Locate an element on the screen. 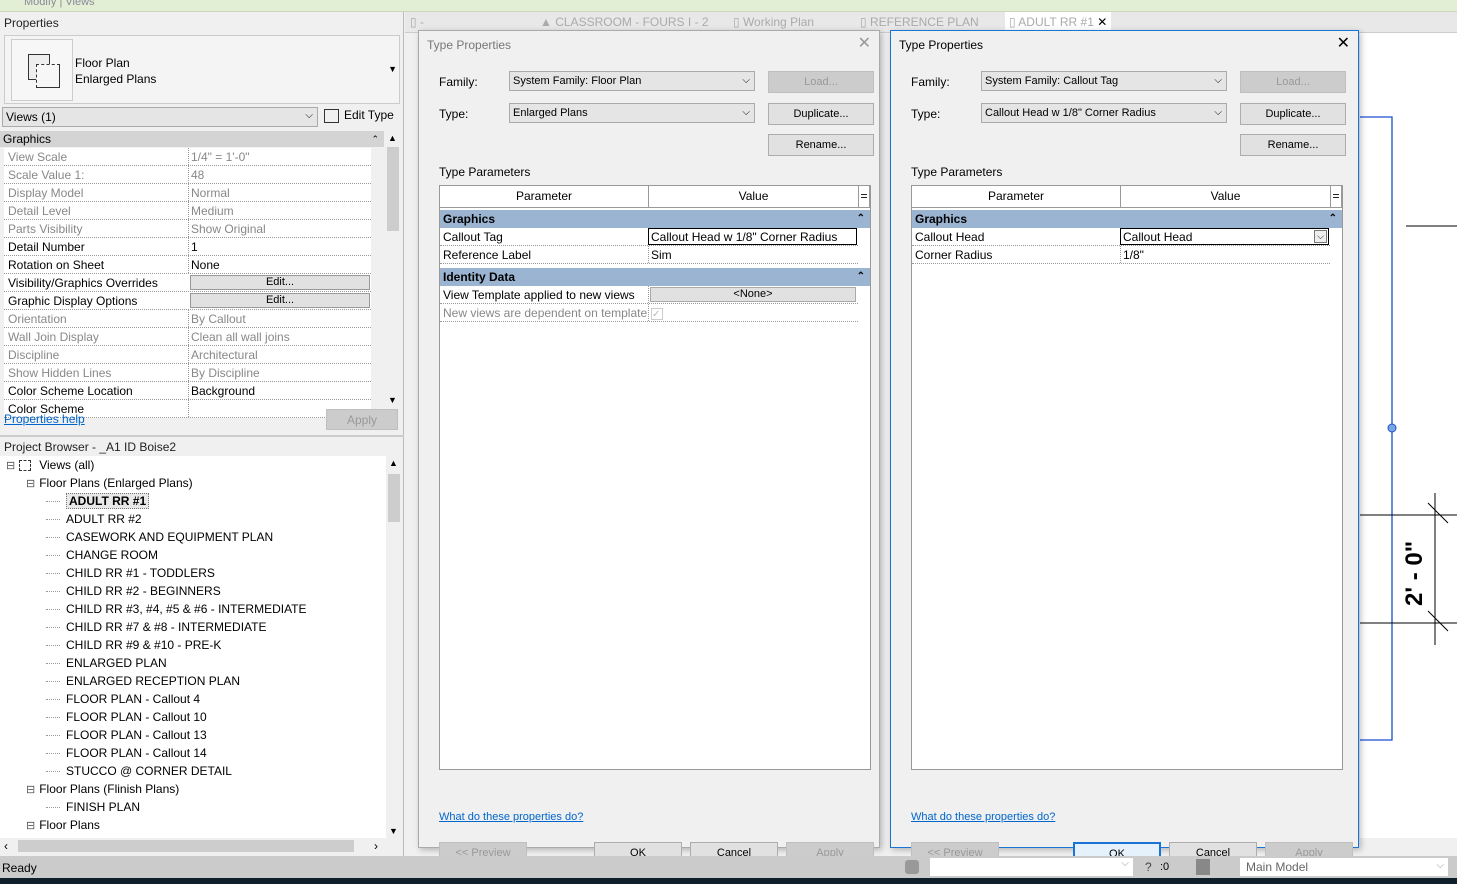 The width and height of the screenshot is (1457, 884). edit-type-button: Edit Type is located at coordinates (359, 115).